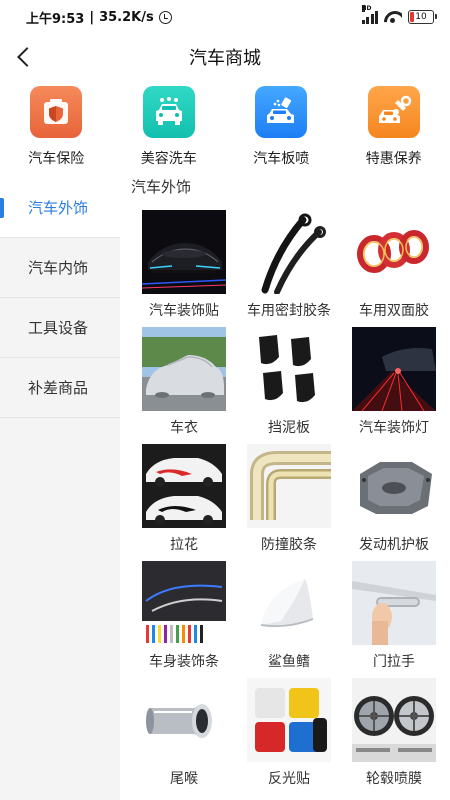 The width and height of the screenshot is (450, 800). Describe the element at coordinates (393, 17) in the screenshot. I see `wifi-icon` at that location.